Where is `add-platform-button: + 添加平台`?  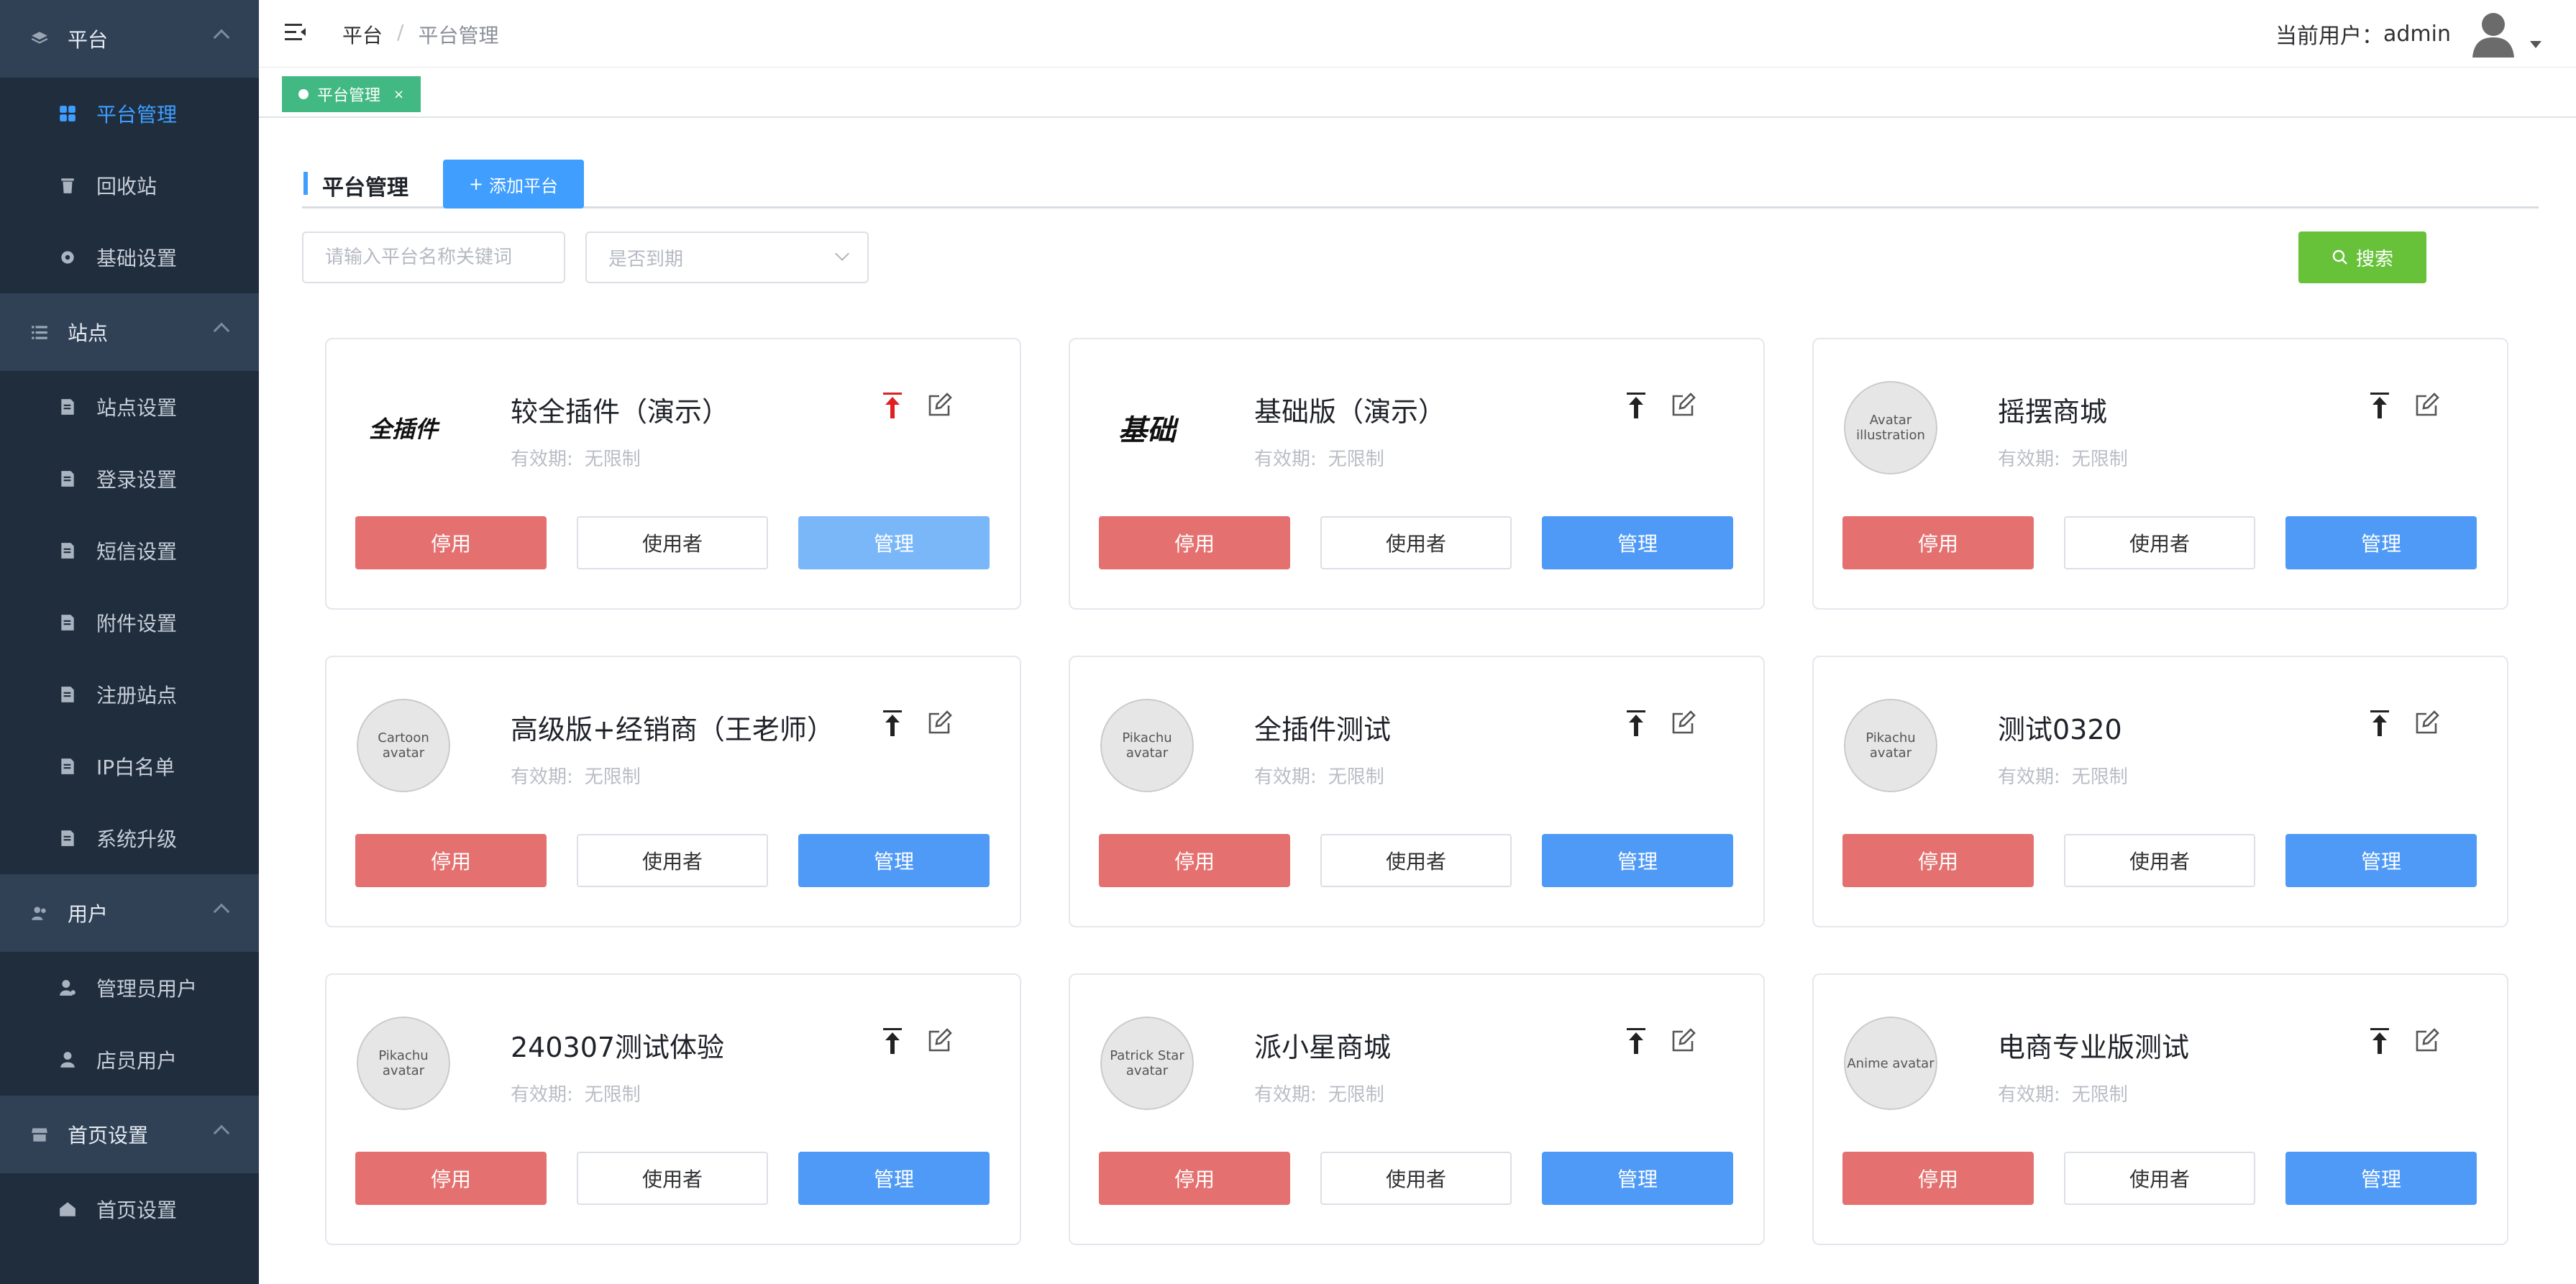 add-platform-button: + 添加平台 is located at coordinates (513, 184).